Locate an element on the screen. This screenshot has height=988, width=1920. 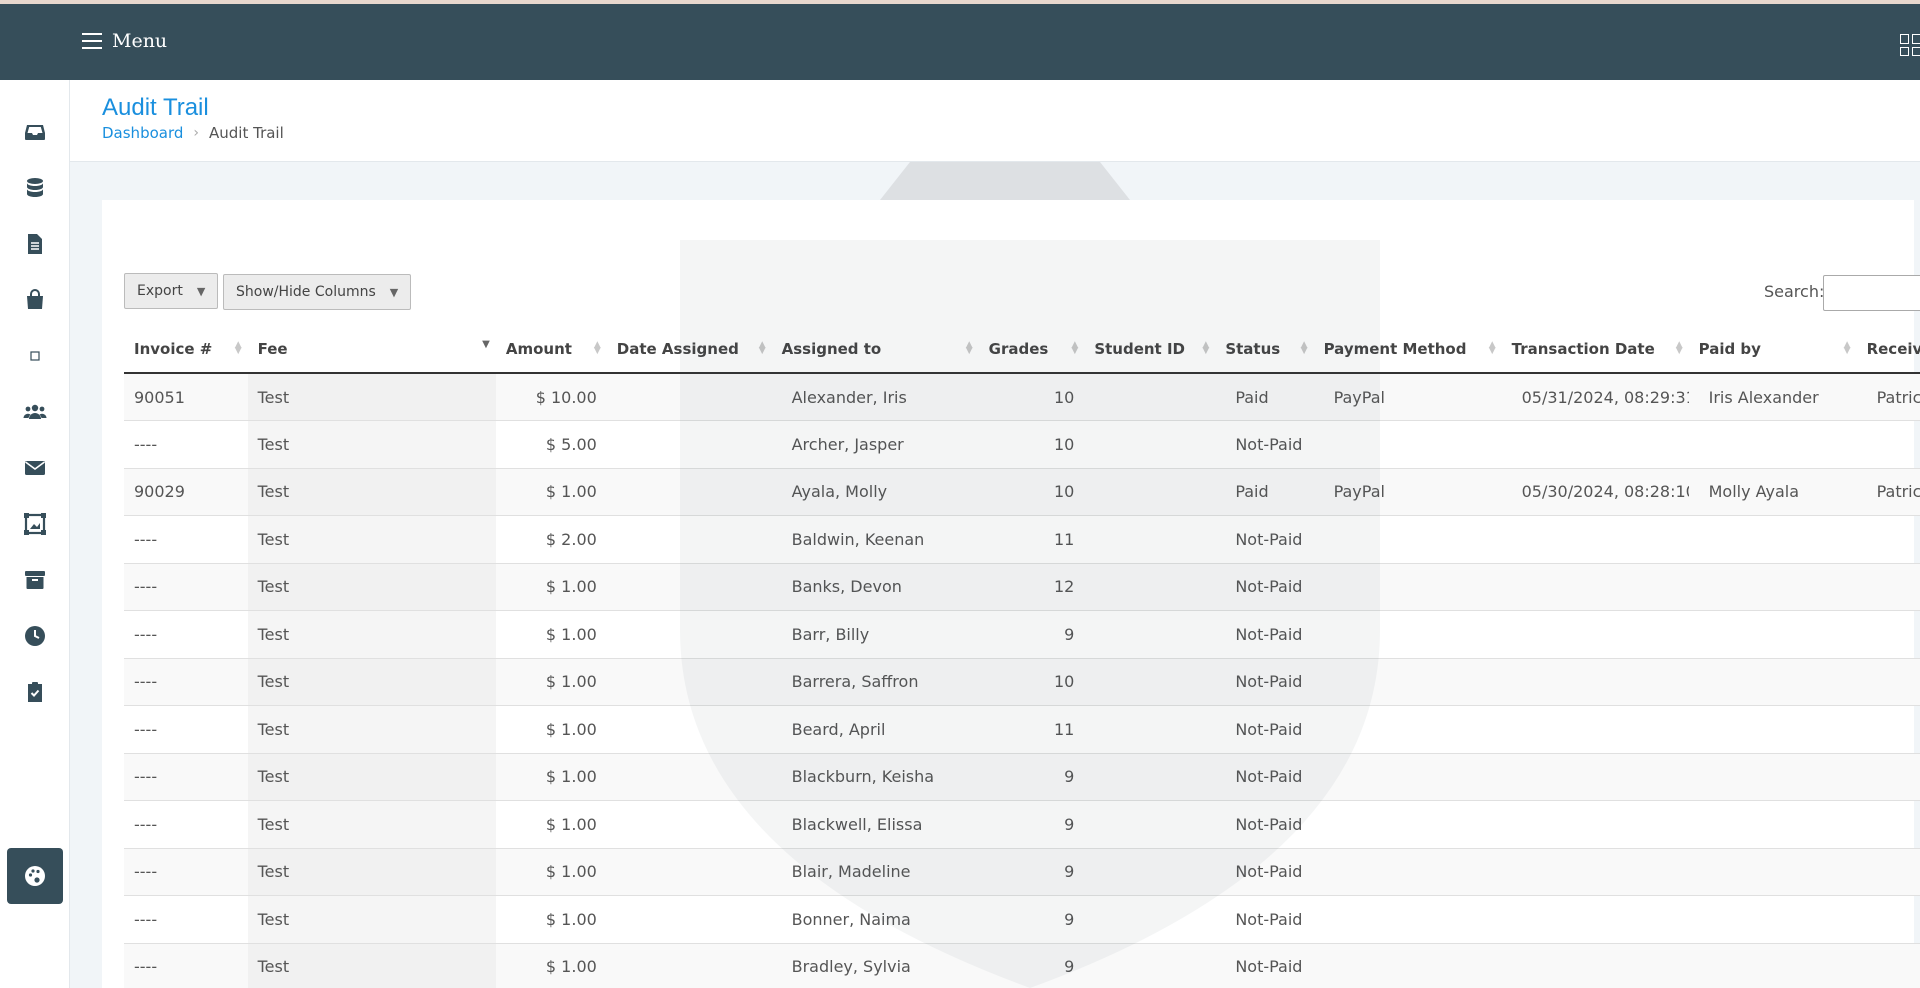
column-header-label: Received by is located at coordinates (1893, 348).